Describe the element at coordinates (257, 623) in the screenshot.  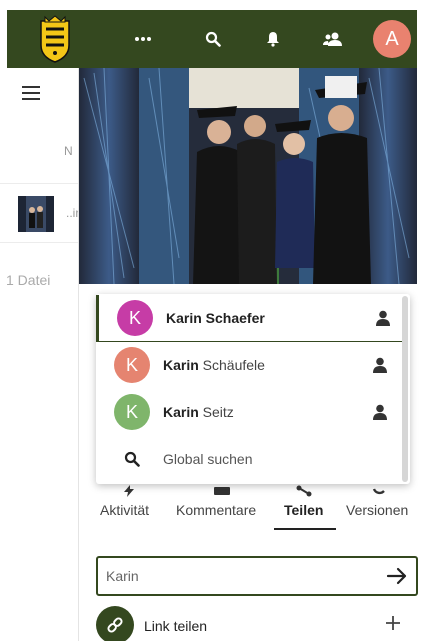
I see `share-link-row: Link teilen` at that location.